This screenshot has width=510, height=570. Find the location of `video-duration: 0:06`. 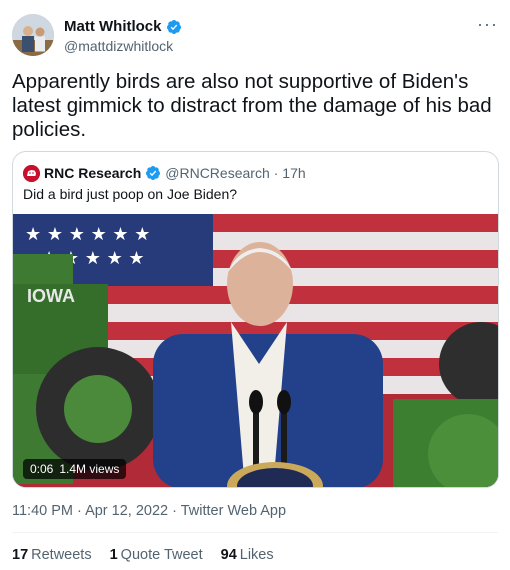

video-duration: 0:06 is located at coordinates (42, 469).